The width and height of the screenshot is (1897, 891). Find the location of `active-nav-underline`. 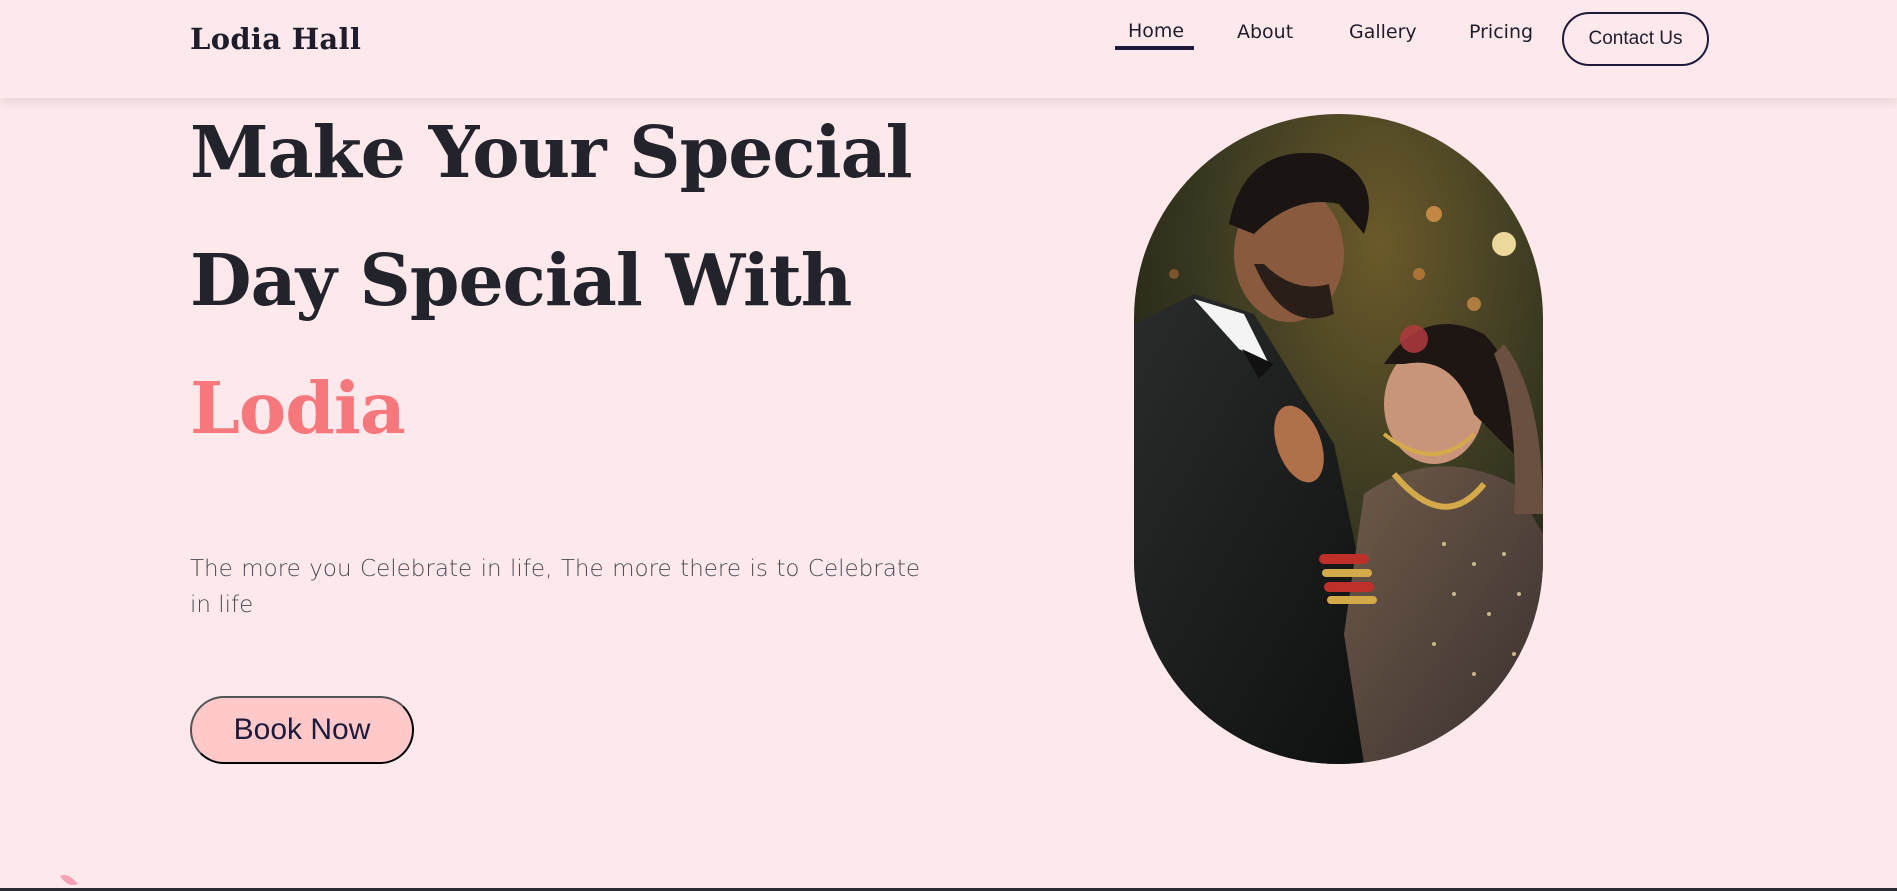

active-nav-underline is located at coordinates (1154, 48).